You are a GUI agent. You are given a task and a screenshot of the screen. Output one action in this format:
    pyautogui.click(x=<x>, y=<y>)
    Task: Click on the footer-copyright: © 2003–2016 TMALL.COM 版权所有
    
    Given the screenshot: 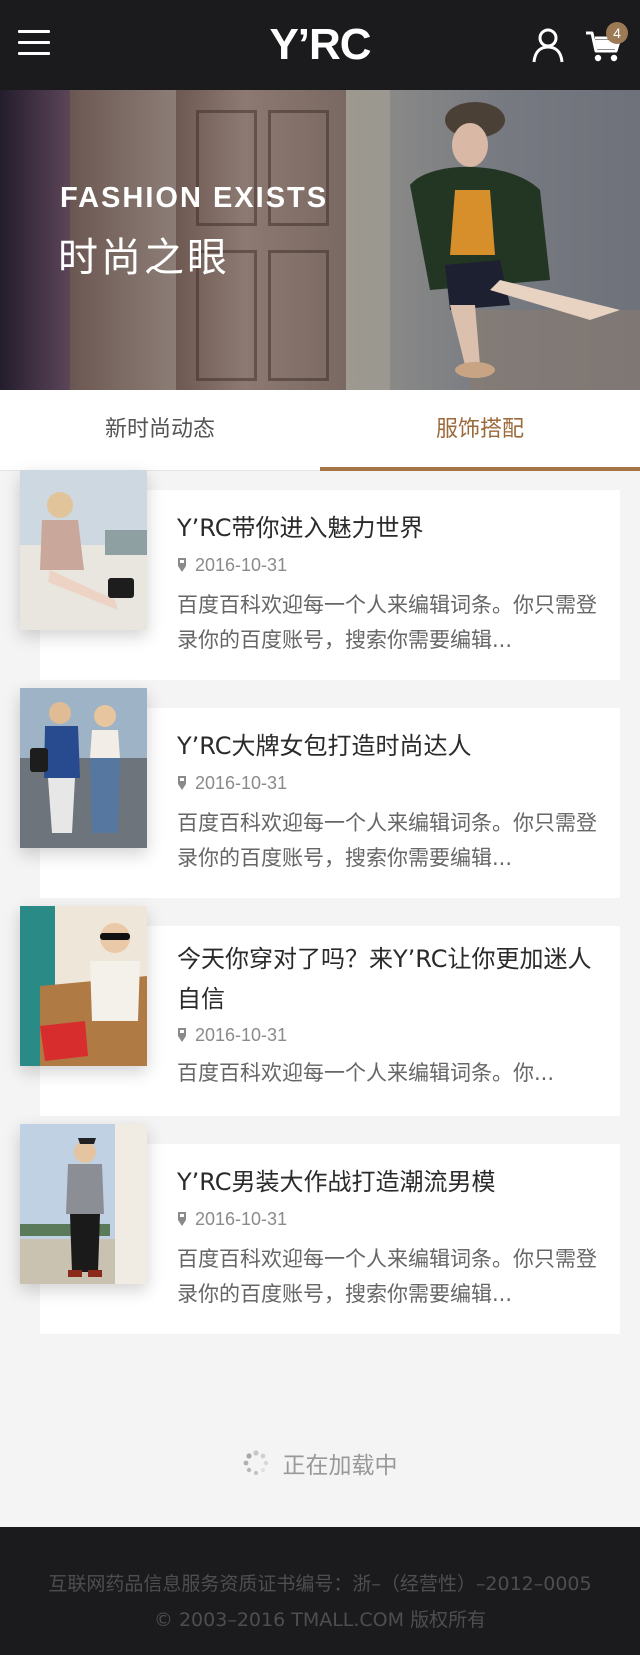 What is the action you would take?
    pyautogui.click(x=320, y=1620)
    